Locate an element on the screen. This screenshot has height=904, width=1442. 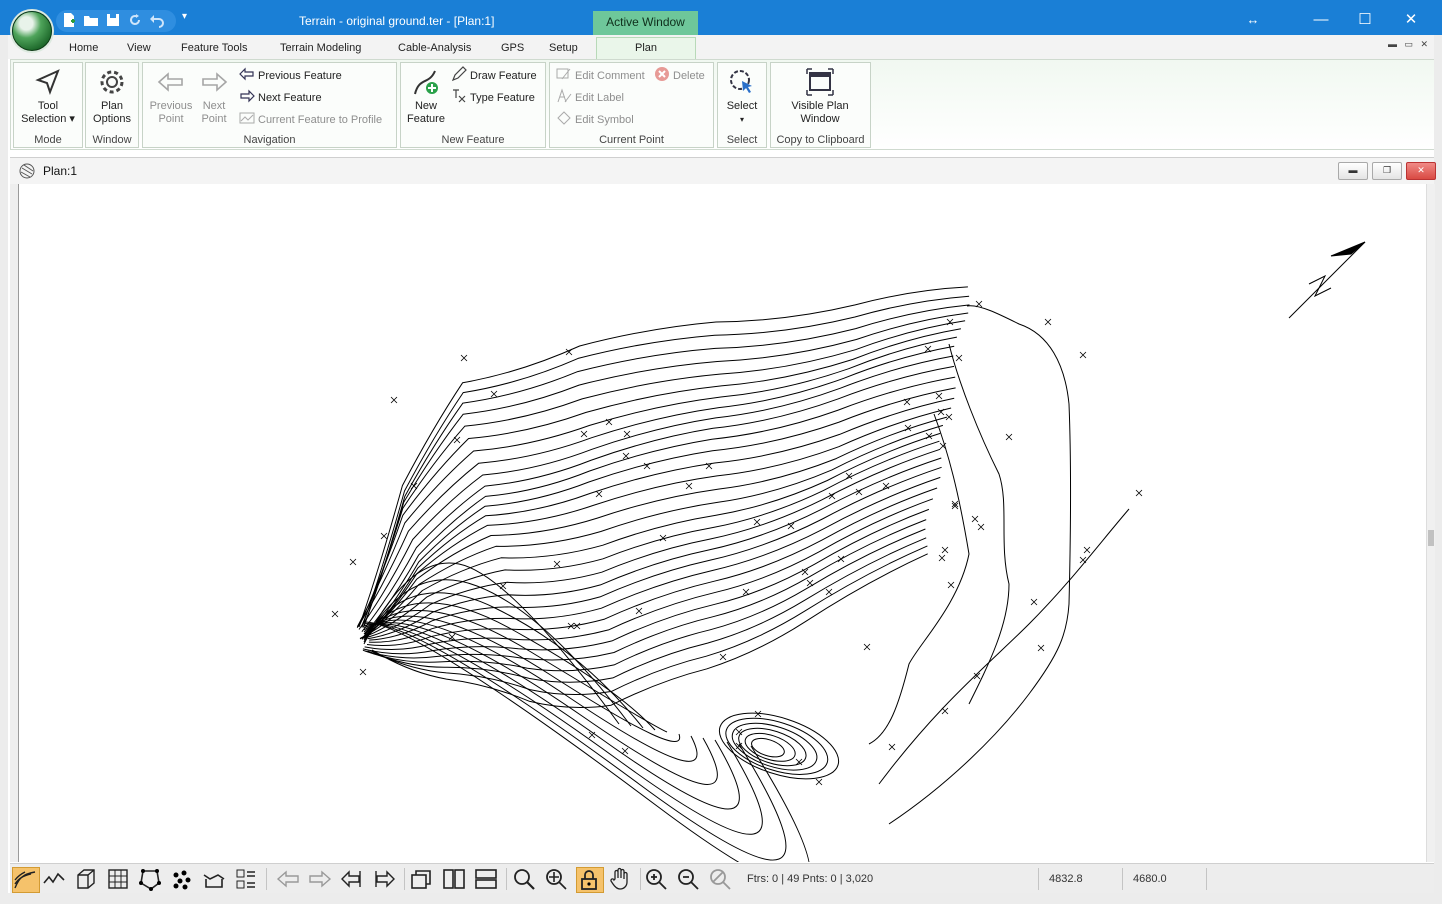
undo-icon is located at coordinates (157, 21).